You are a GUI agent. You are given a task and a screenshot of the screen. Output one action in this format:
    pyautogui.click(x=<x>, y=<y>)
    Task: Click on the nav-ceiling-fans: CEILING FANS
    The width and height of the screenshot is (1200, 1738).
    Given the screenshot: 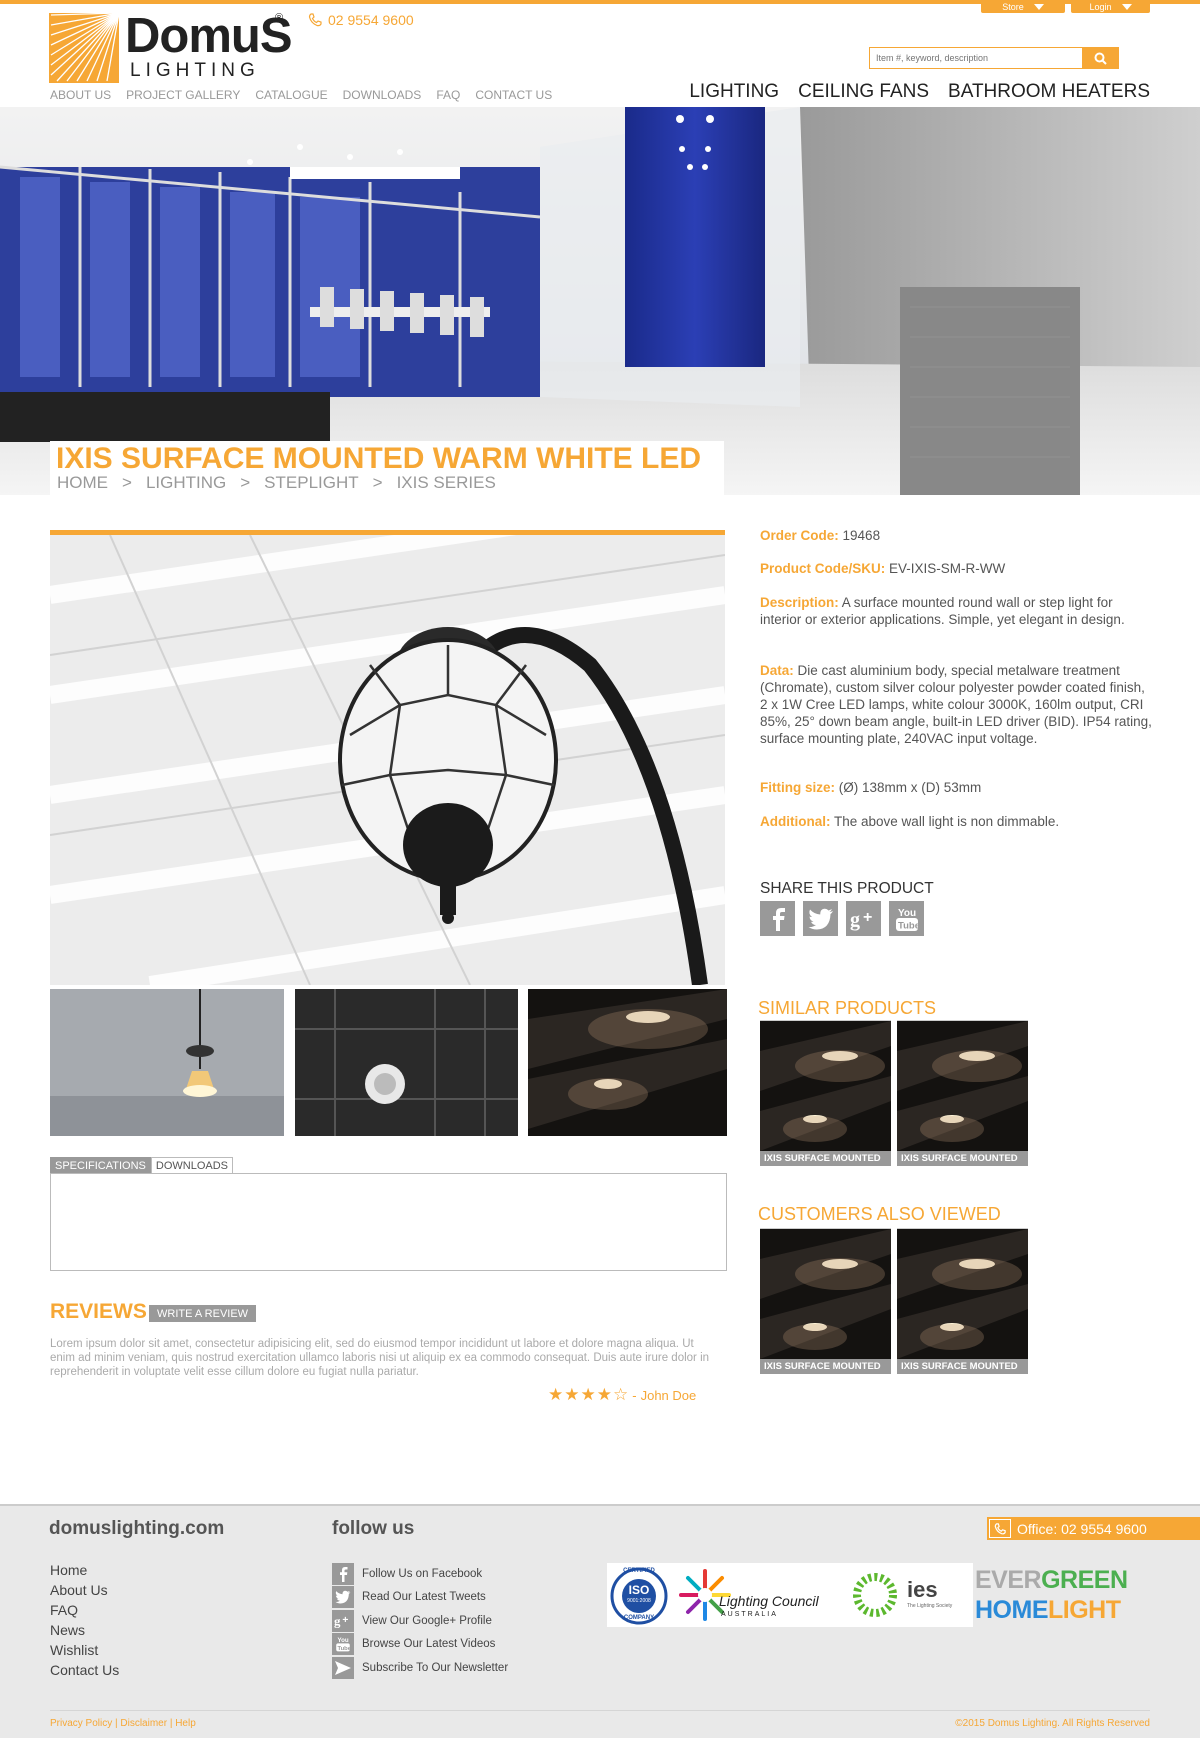 What is the action you would take?
    pyautogui.click(x=863, y=92)
    